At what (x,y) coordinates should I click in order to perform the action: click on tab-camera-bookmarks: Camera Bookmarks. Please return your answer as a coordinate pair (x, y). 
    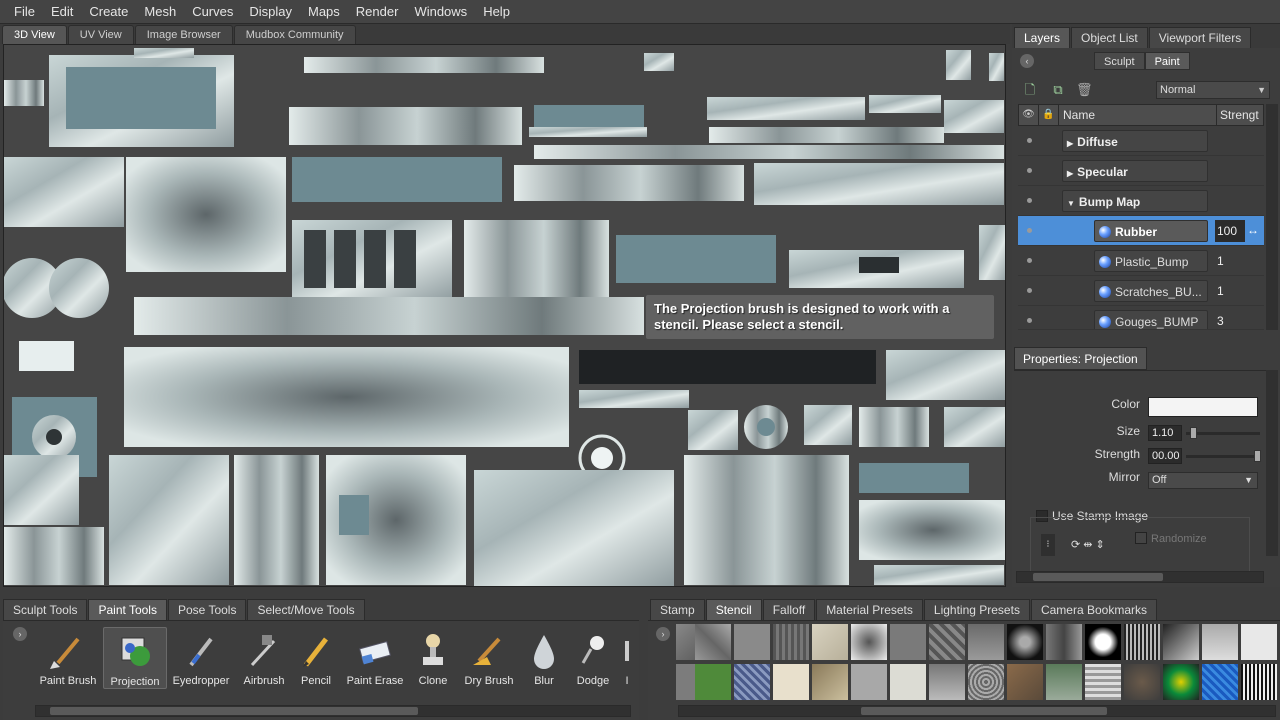
    Looking at the image, I should click on (1093, 609).